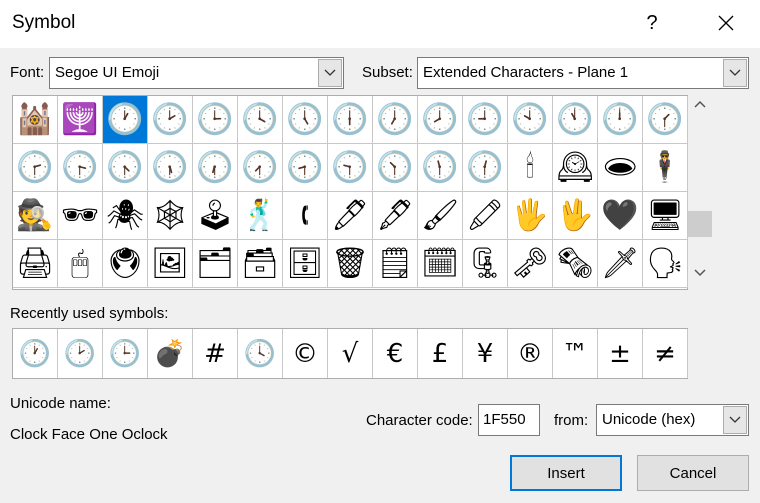 This screenshot has width=760, height=503. What do you see at coordinates (672, 420) in the screenshot?
I see `from-combobox: Unicode (hex)` at bounding box center [672, 420].